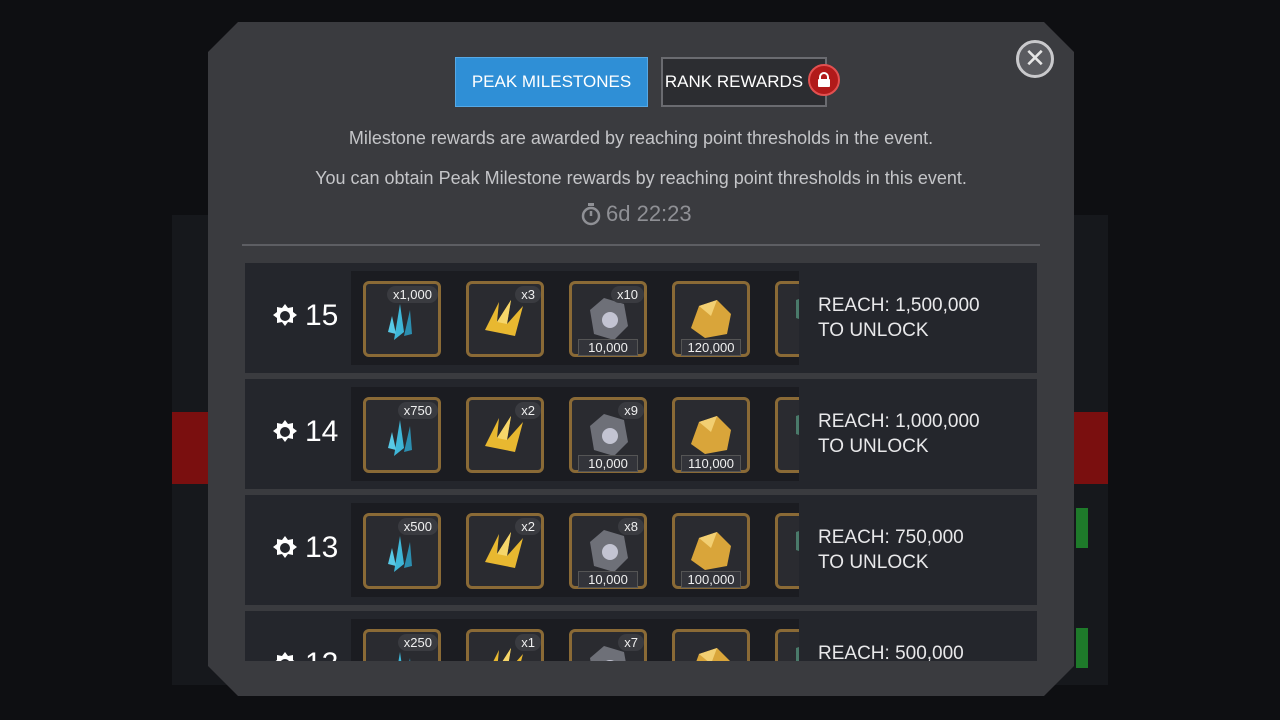 The width and height of the screenshot is (1280, 720). I want to click on reward-ore: x9 10,000, so click(608, 435).